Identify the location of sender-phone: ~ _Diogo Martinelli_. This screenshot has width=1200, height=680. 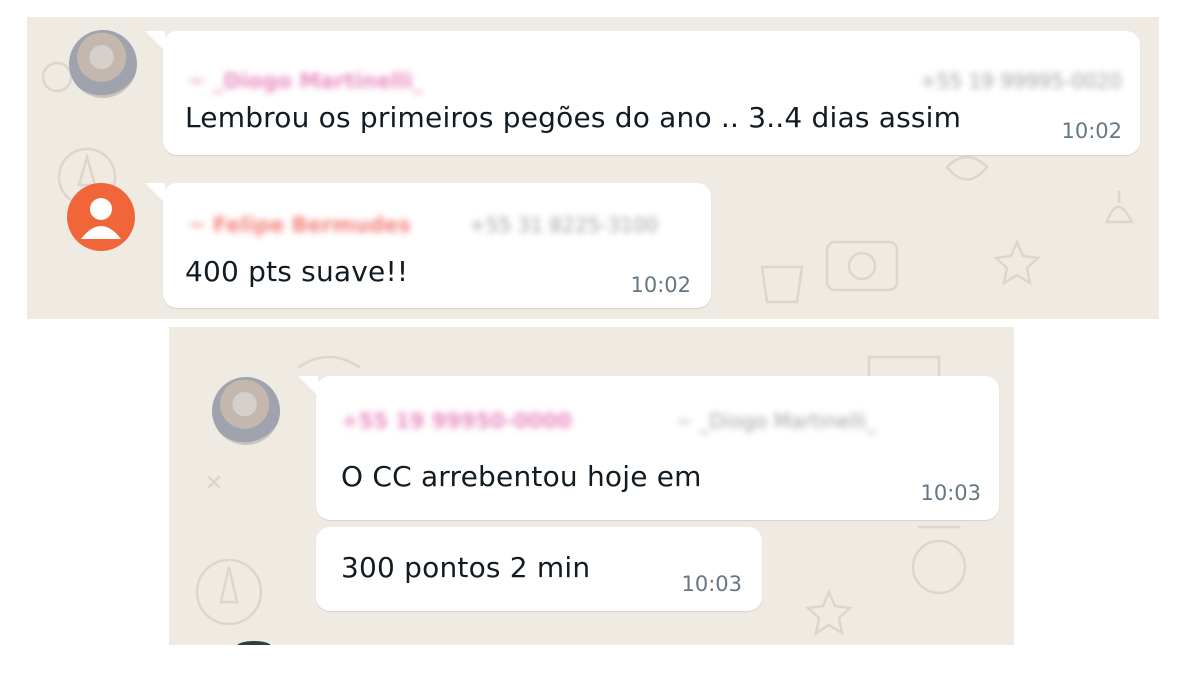
(776, 421).